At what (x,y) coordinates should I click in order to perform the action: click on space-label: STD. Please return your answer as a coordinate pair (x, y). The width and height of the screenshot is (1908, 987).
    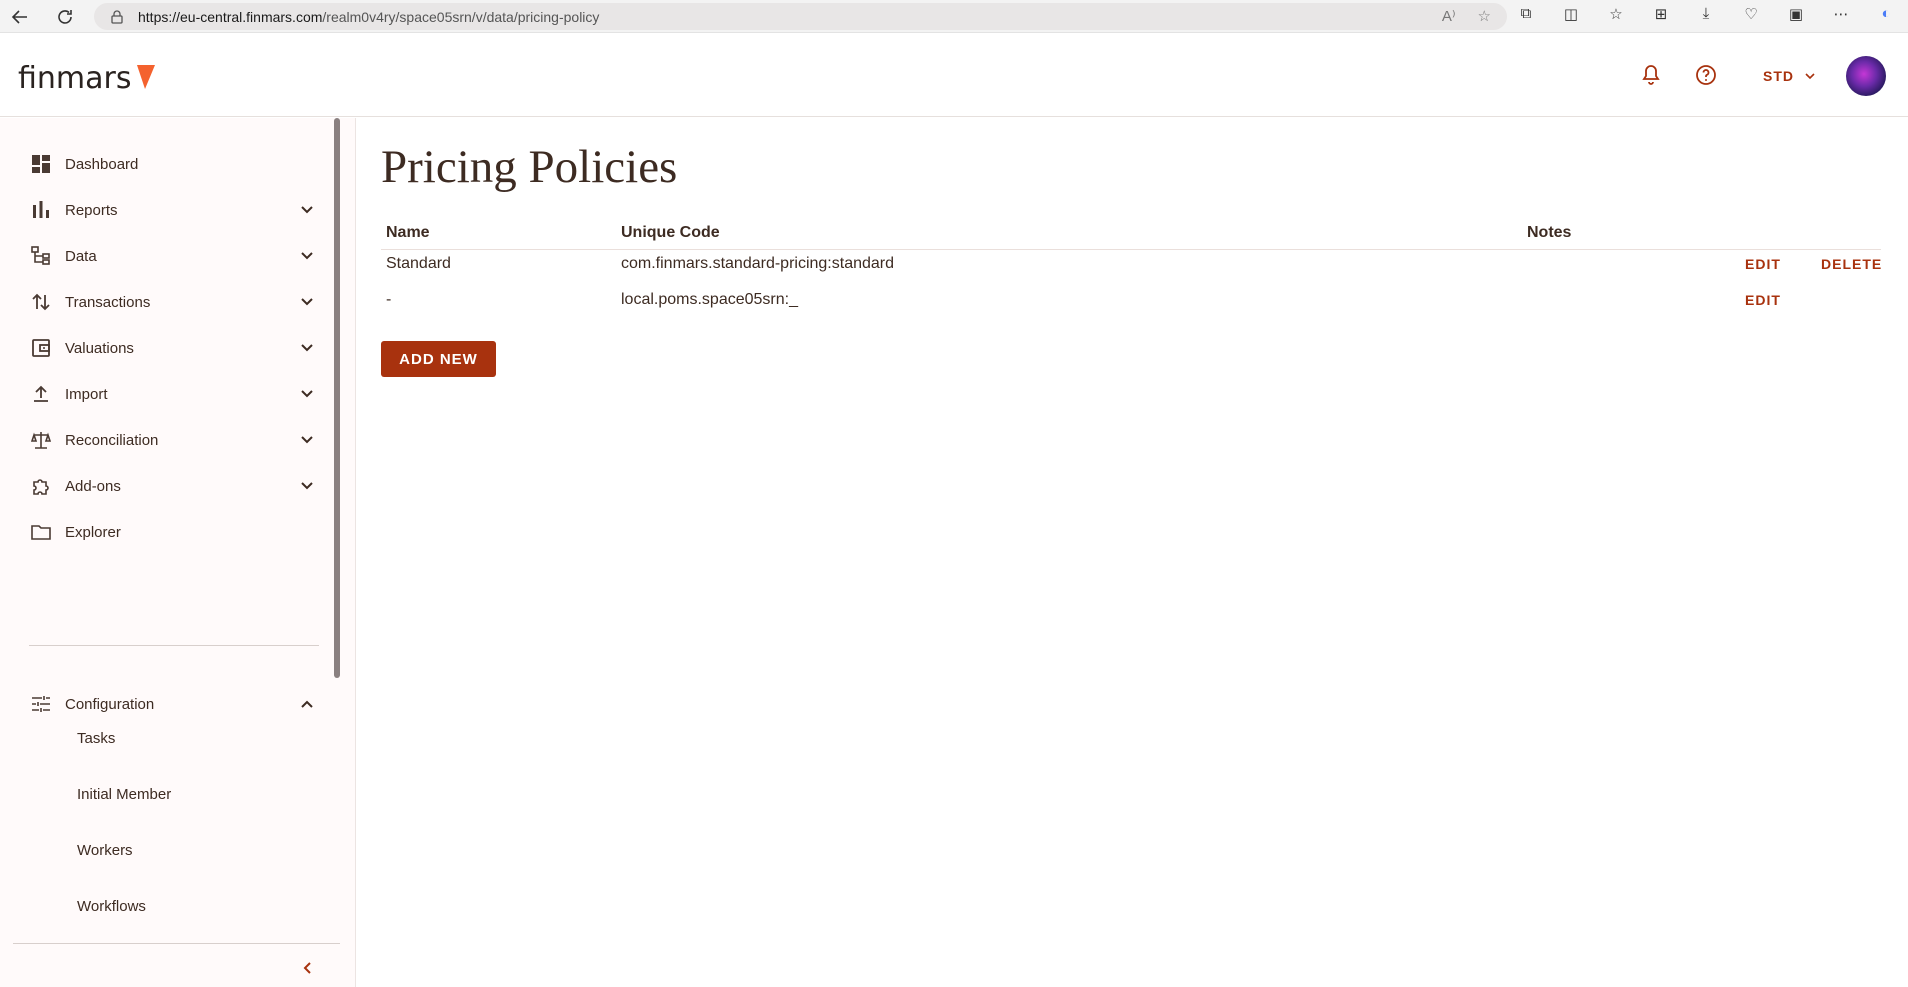
    Looking at the image, I should click on (1778, 76).